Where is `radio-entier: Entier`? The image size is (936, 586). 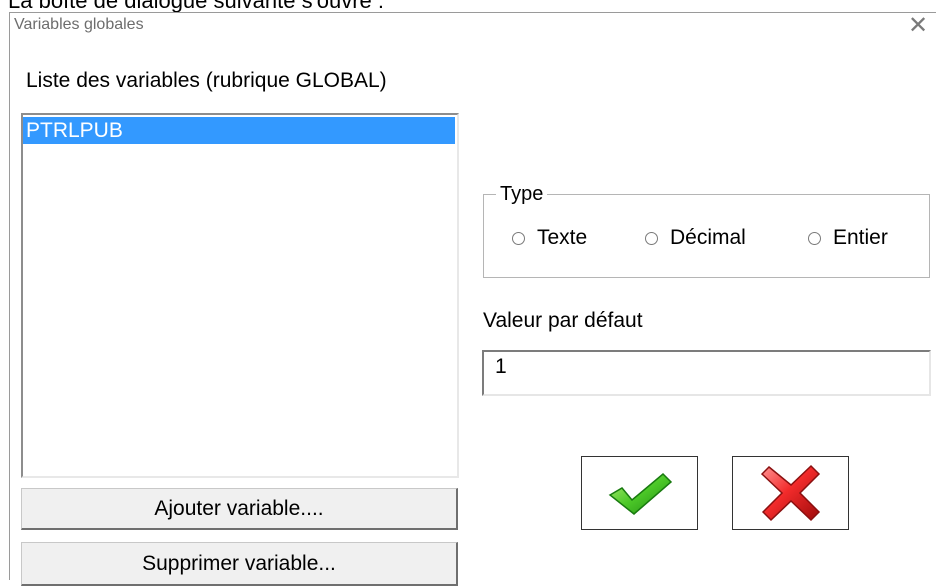
radio-entier: Entier is located at coordinates (848, 238).